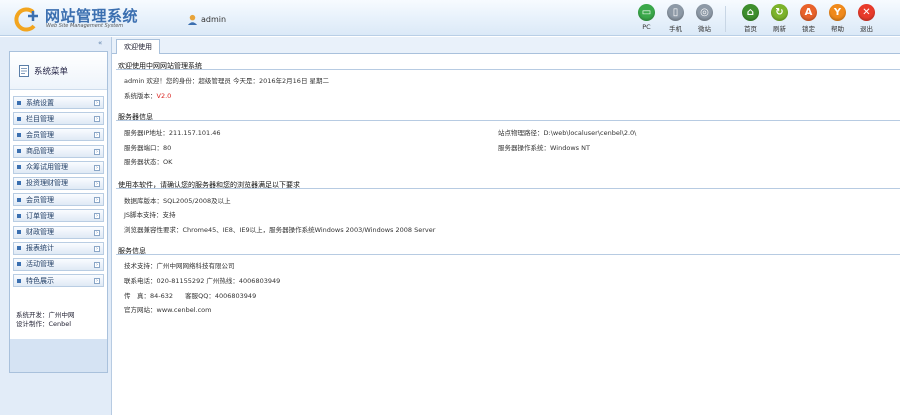  I want to click on pc-button: ▭ PC, so click(646, 19).